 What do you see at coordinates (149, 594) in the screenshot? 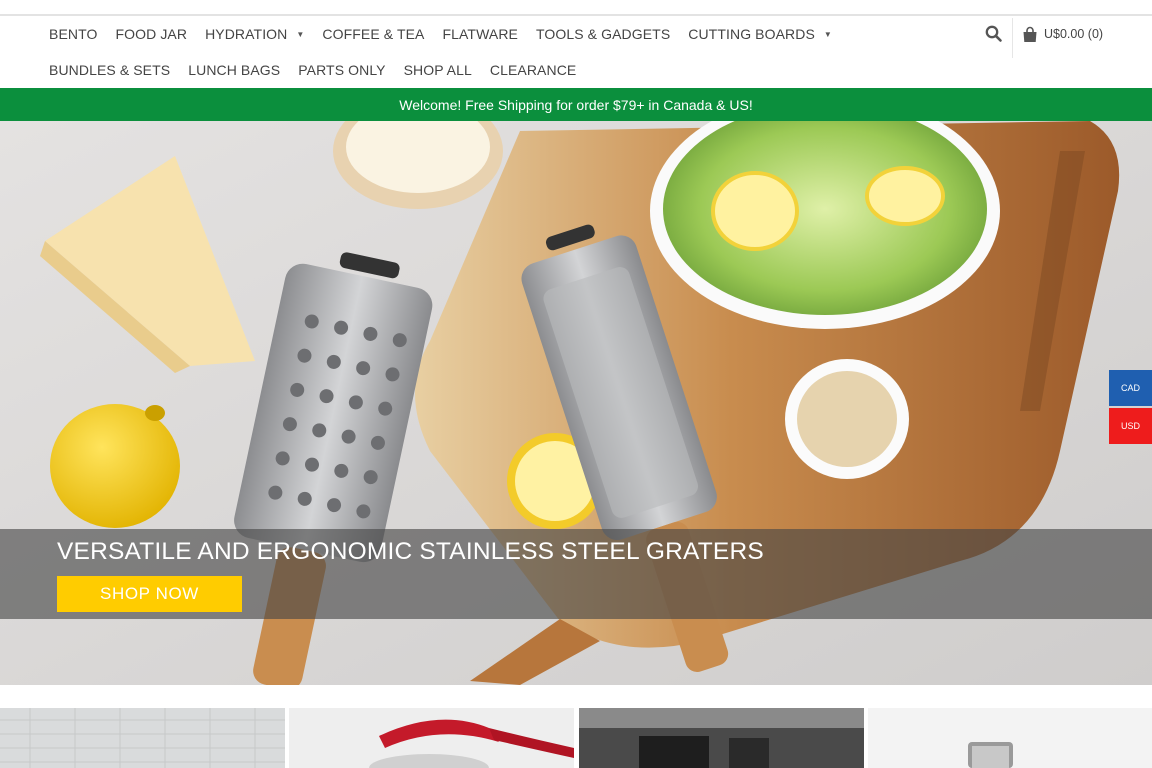
I see `shop-now-button: SHOP NOW` at bounding box center [149, 594].